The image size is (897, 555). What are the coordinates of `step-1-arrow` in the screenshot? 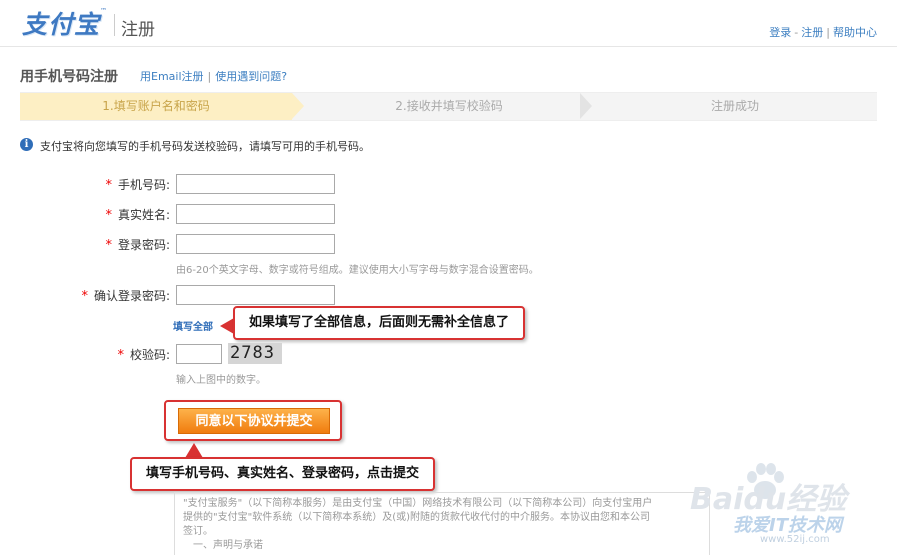 It's located at (298, 106).